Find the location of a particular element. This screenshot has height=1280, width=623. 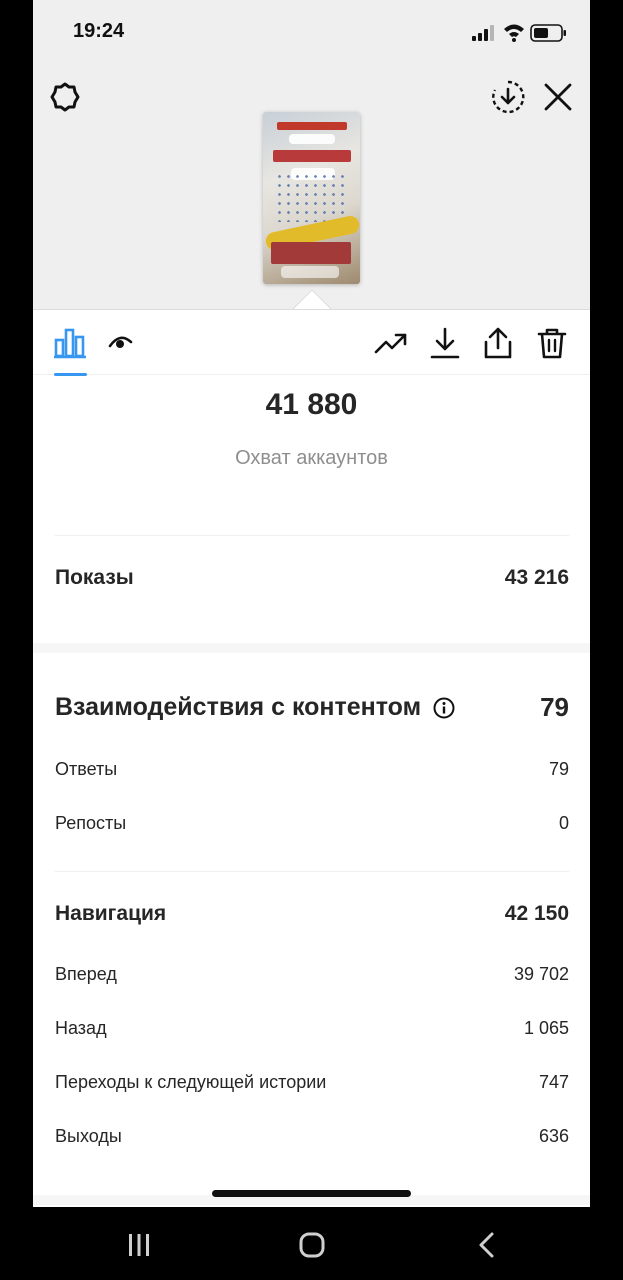

bar-chart-icon is located at coordinates (70, 343).